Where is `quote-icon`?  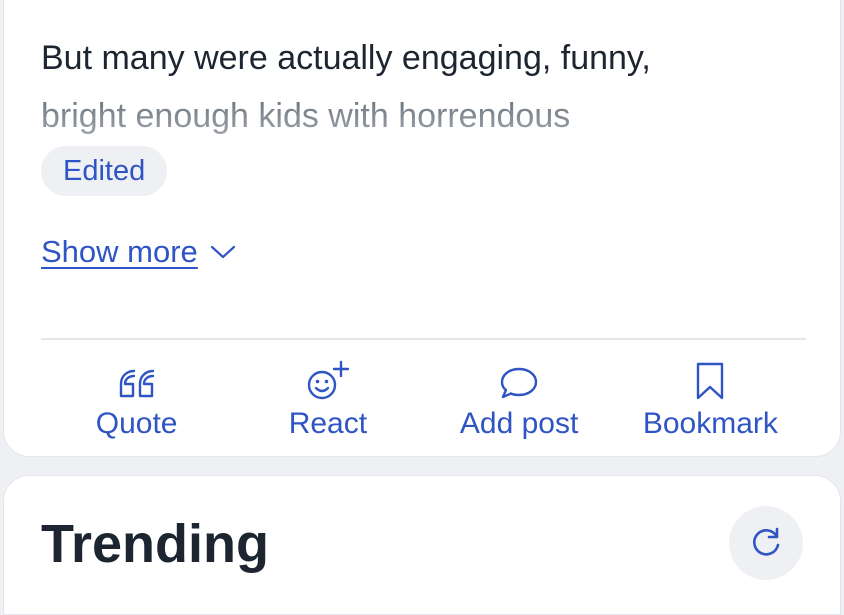
quote-icon is located at coordinates (136, 383).